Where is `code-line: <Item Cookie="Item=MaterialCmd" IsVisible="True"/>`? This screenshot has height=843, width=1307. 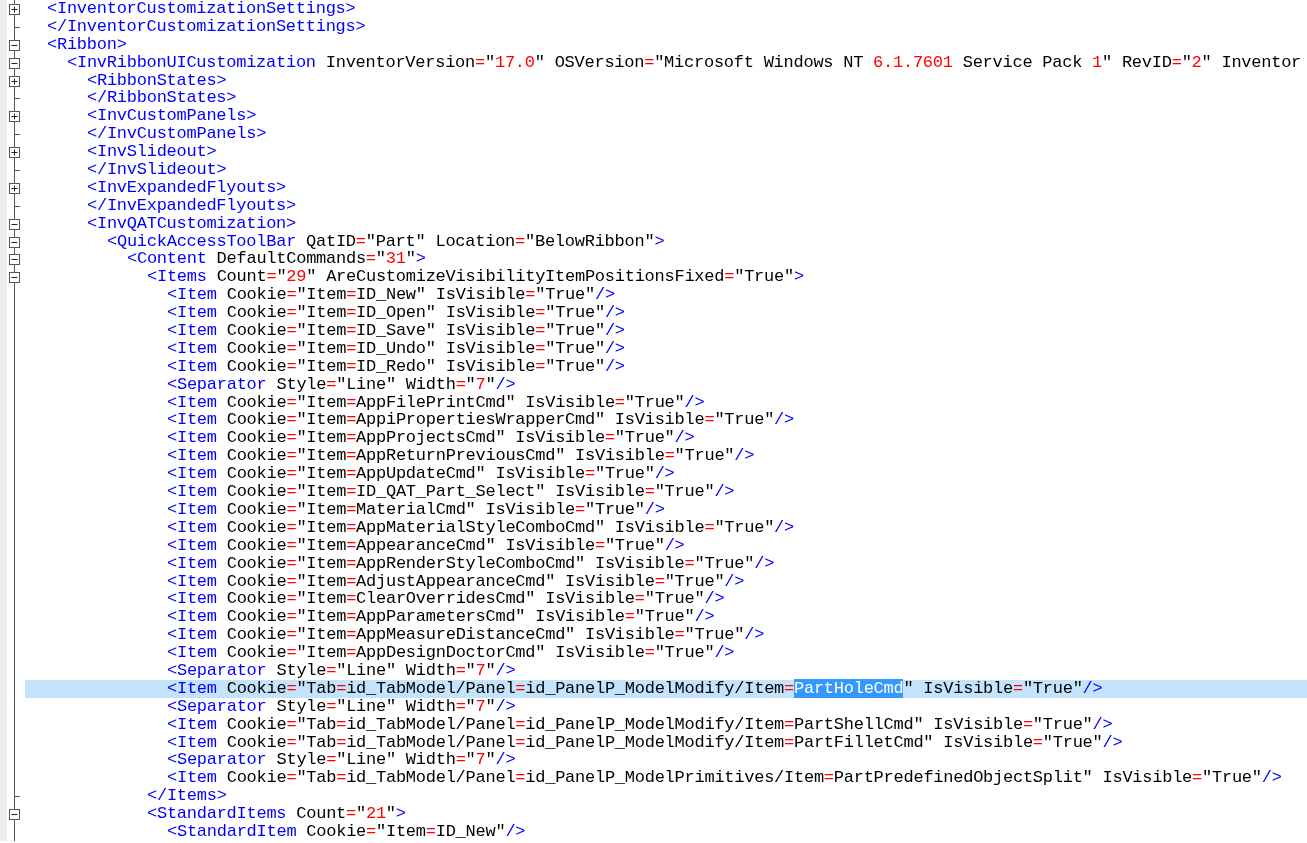
code-line: <Item Cookie="Item=MaterialCmd" IsVisible="True"/> is located at coordinates (416, 509).